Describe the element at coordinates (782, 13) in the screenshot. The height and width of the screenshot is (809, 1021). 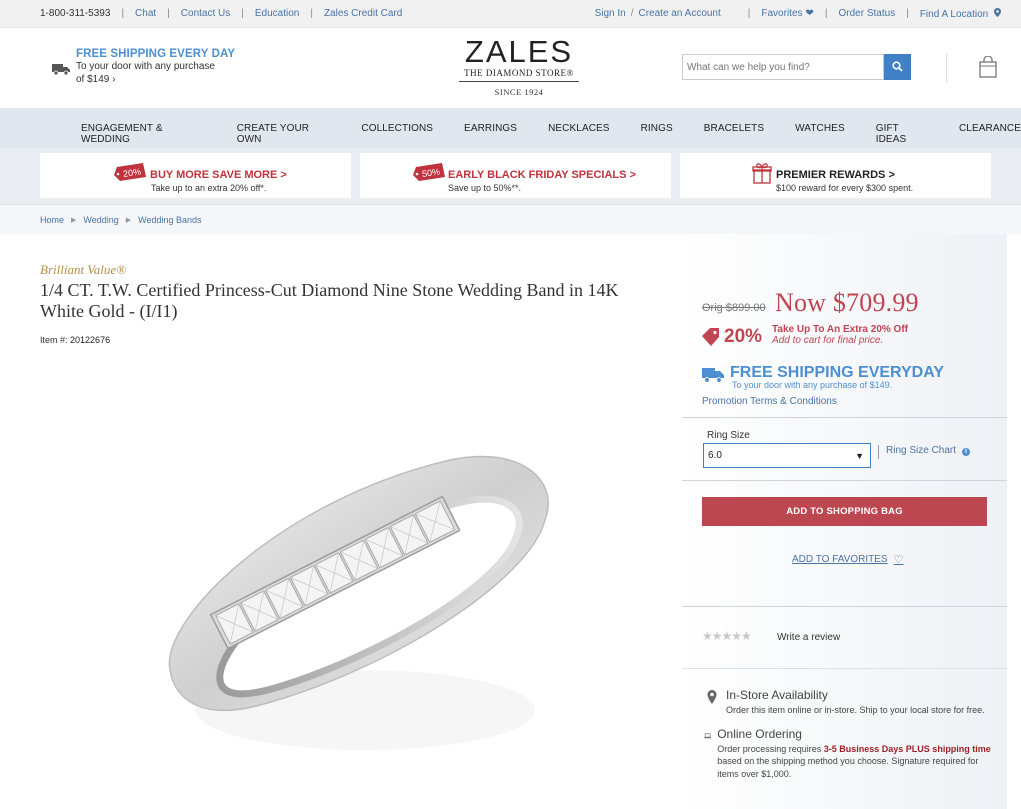
I see `favorites-label: Favorites` at that location.